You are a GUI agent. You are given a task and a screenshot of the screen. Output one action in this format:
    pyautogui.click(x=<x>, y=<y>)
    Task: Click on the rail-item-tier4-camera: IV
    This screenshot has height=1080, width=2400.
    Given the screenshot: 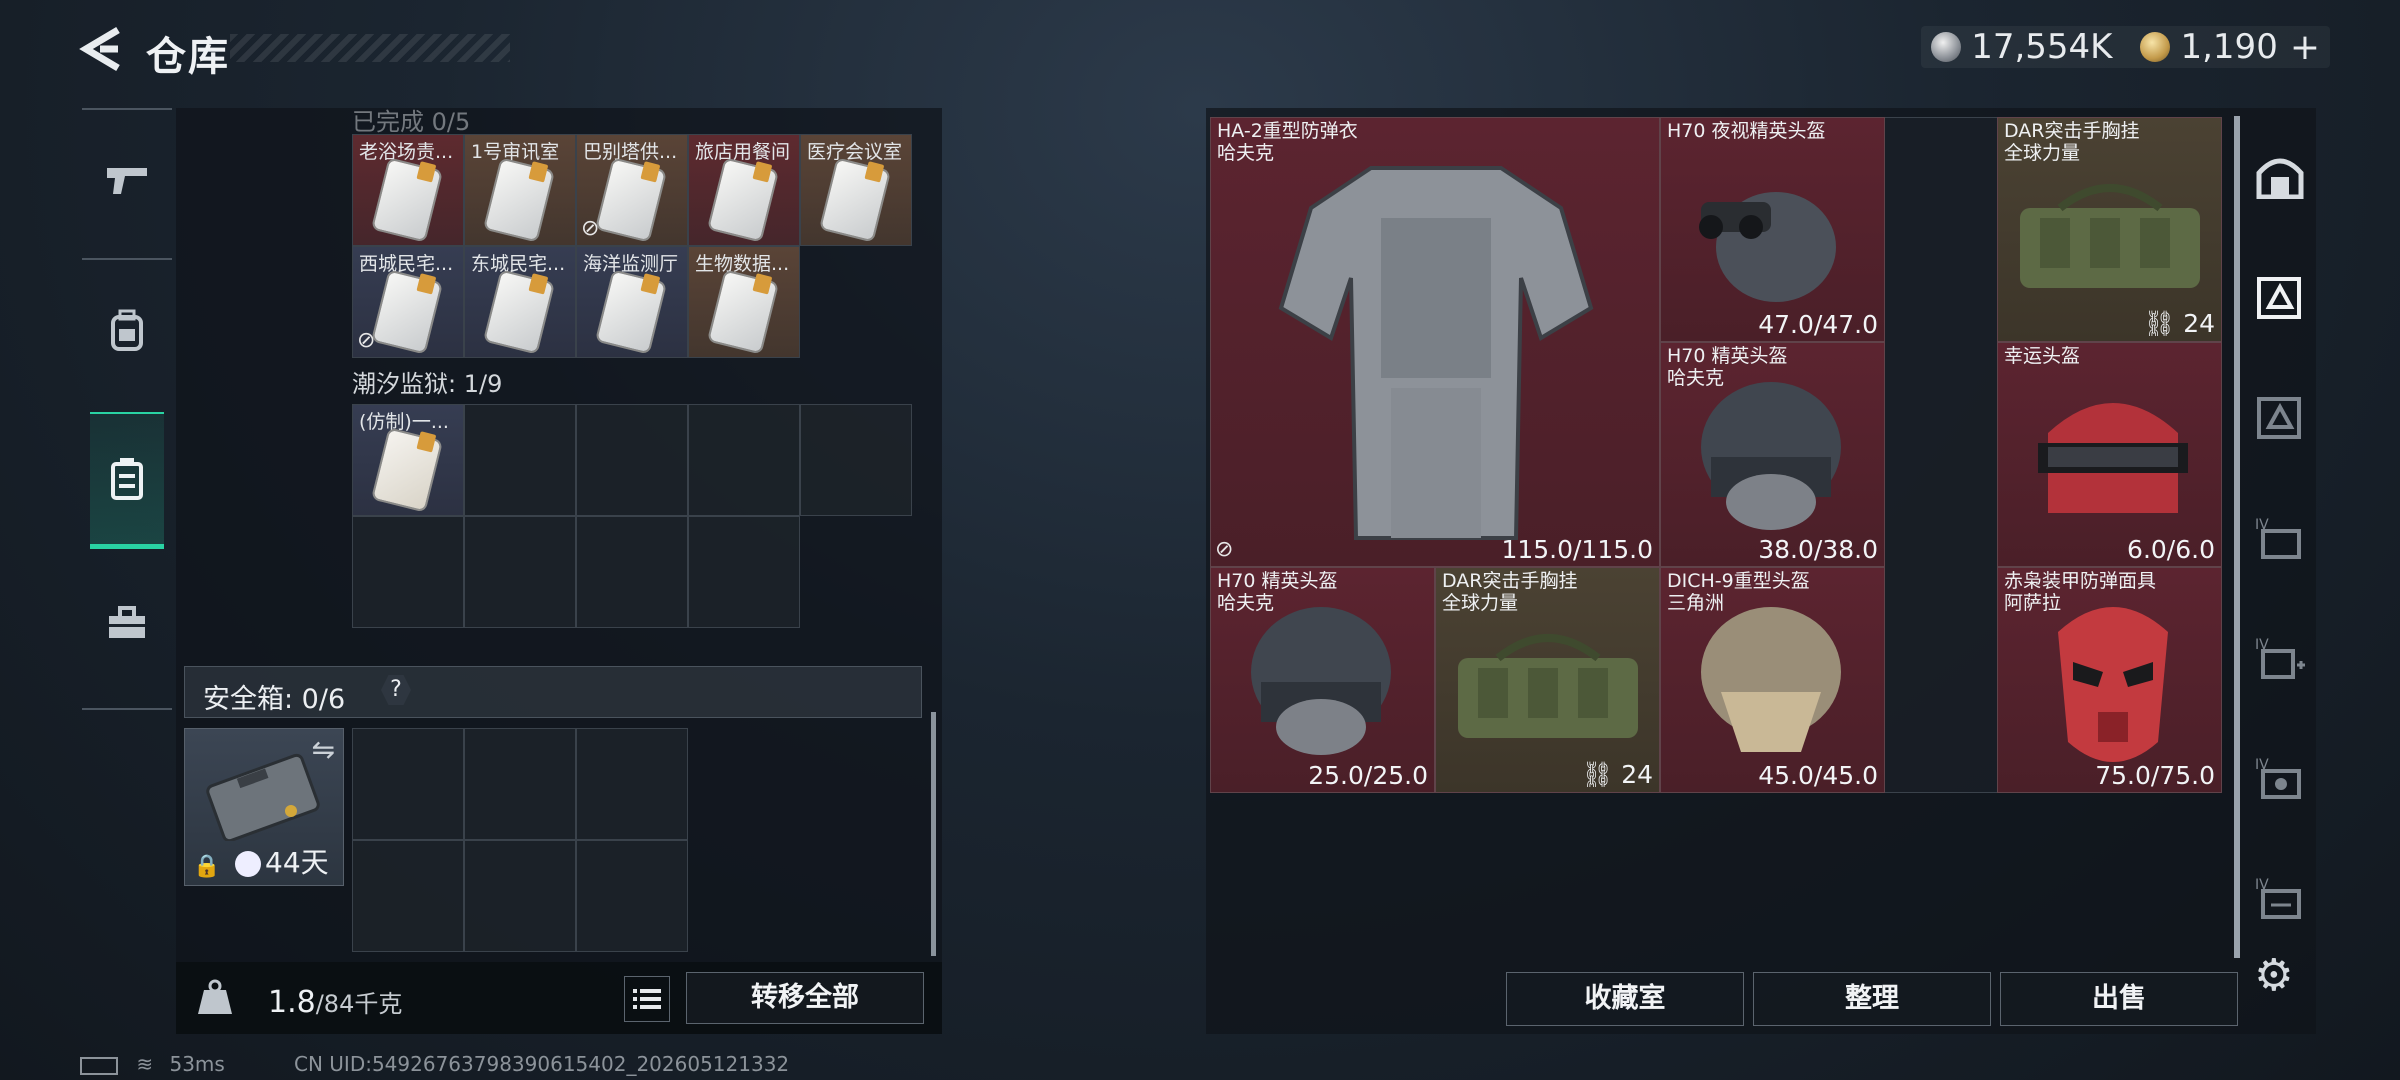 What is the action you would take?
    pyautogui.click(x=2280, y=778)
    